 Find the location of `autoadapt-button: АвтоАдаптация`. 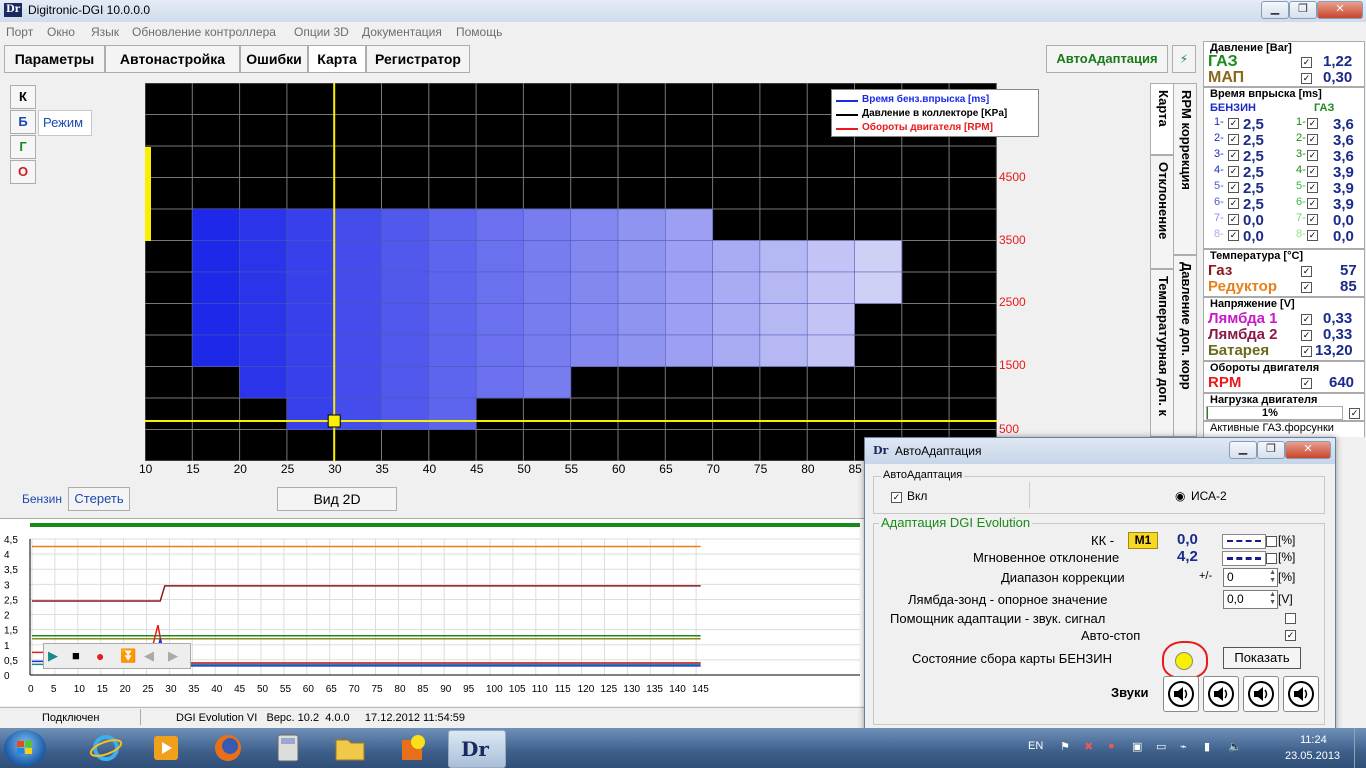

autoadapt-button: АвтоАдаптация is located at coordinates (1107, 59).